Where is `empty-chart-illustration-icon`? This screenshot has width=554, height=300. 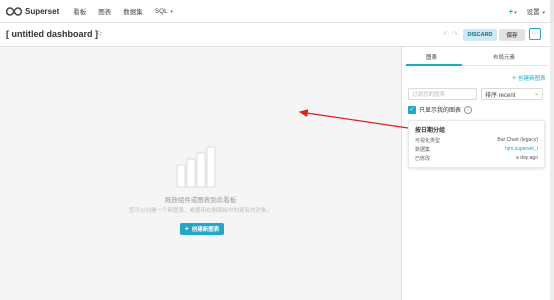 empty-chart-illustration-icon is located at coordinates (196, 167).